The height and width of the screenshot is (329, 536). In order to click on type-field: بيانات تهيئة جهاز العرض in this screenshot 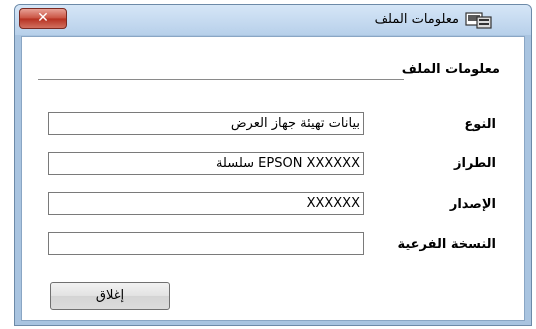, I will do `click(206, 123)`.